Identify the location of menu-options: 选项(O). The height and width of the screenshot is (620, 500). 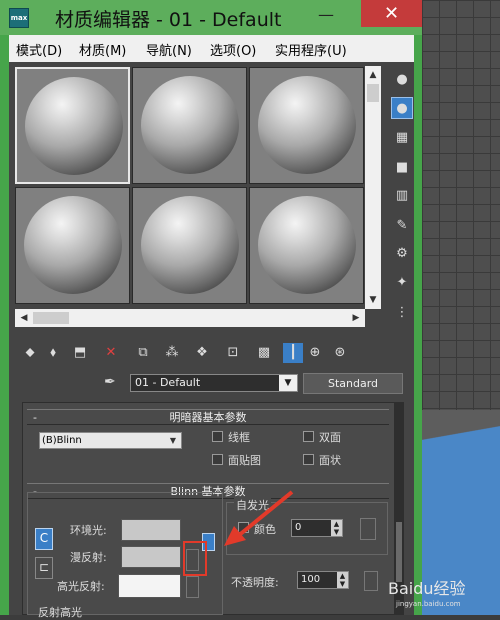
(233, 49).